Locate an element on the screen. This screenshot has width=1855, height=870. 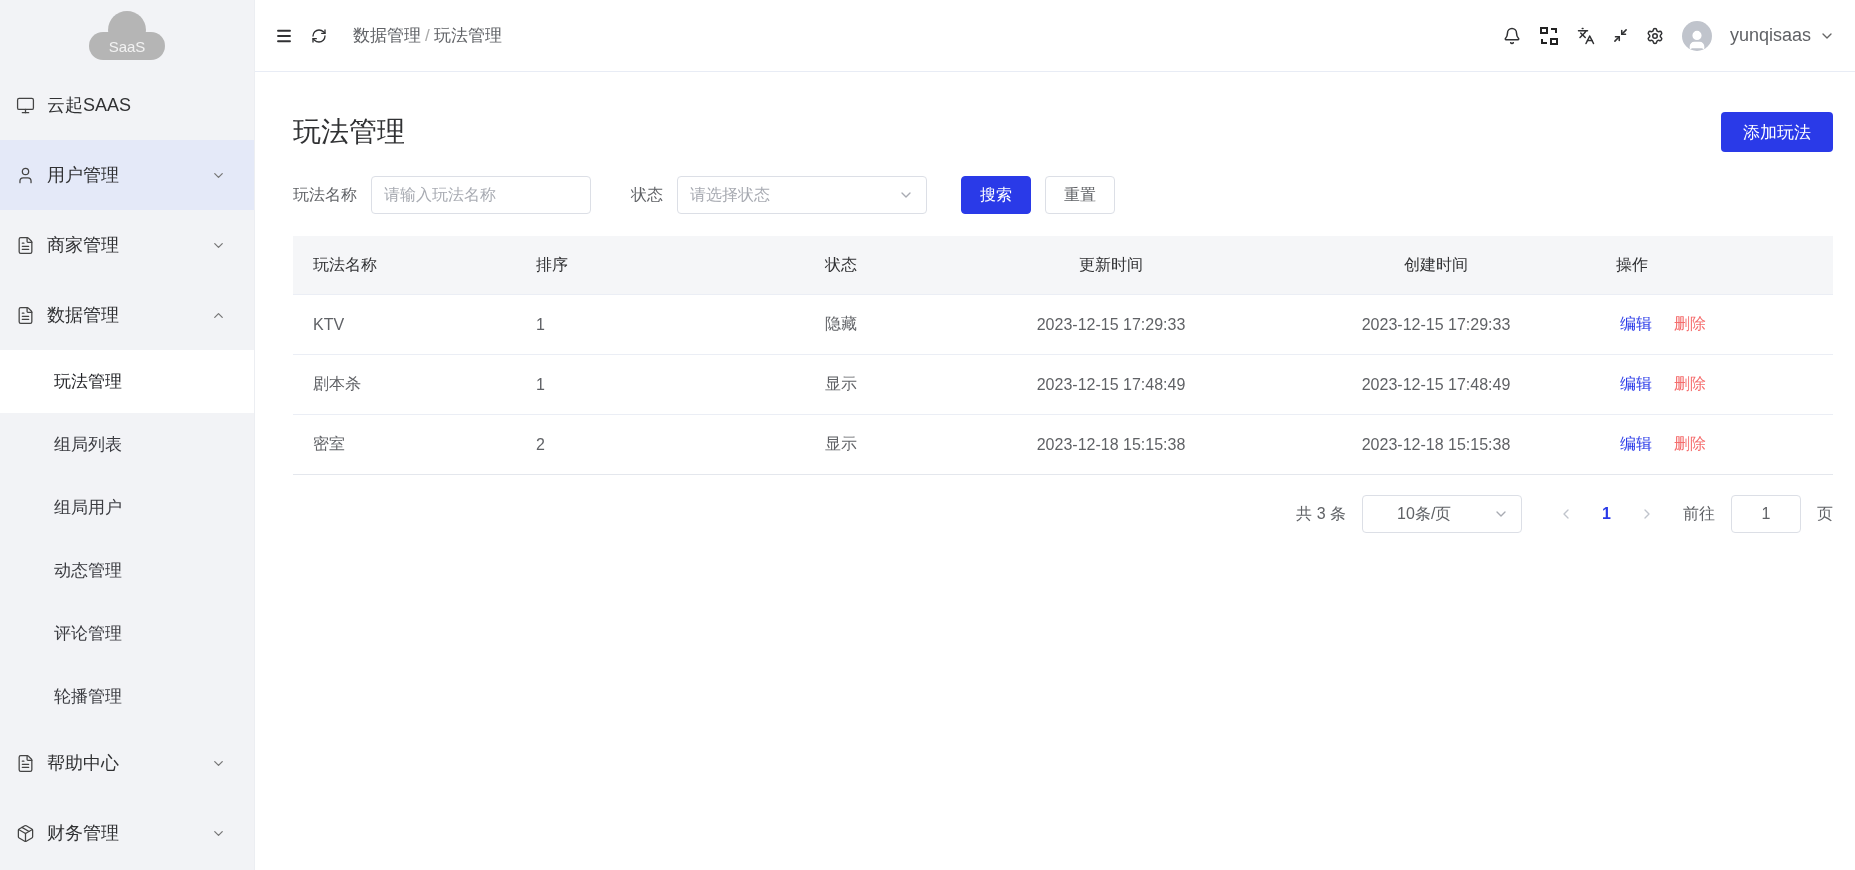
menu-item: 帮助中心 is located at coordinates (127, 763).